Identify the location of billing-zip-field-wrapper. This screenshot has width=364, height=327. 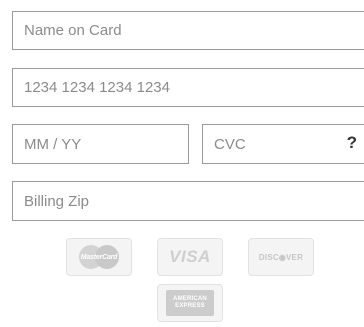
(188, 201).